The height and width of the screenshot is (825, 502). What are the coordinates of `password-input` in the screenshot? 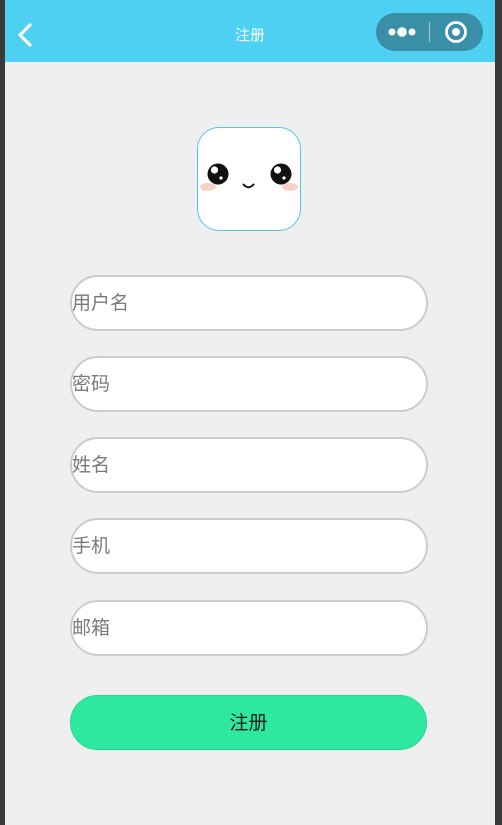 It's located at (232, 384).